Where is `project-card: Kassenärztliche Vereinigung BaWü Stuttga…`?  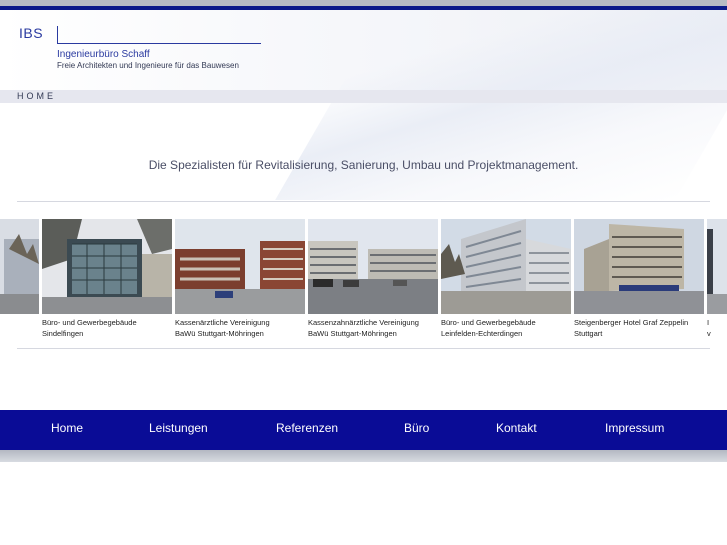
project-card: Kassenärztliche Vereinigung BaWü Stuttga… is located at coordinates (240, 279).